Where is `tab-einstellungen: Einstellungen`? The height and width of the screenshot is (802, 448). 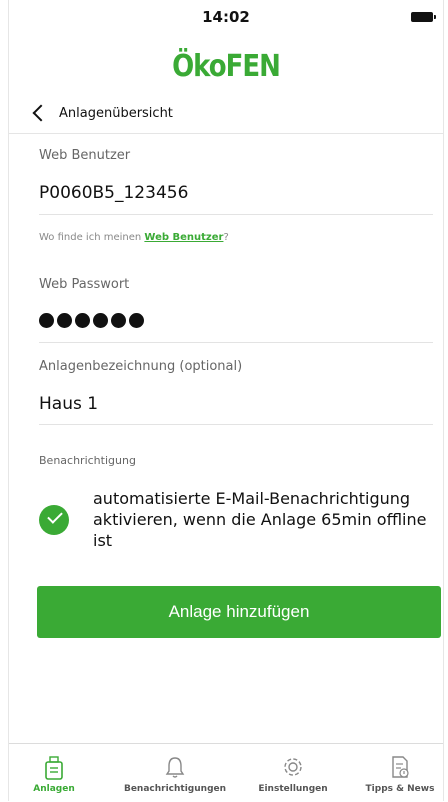 tab-einstellungen: Einstellungen is located at coordinates (293, 773).